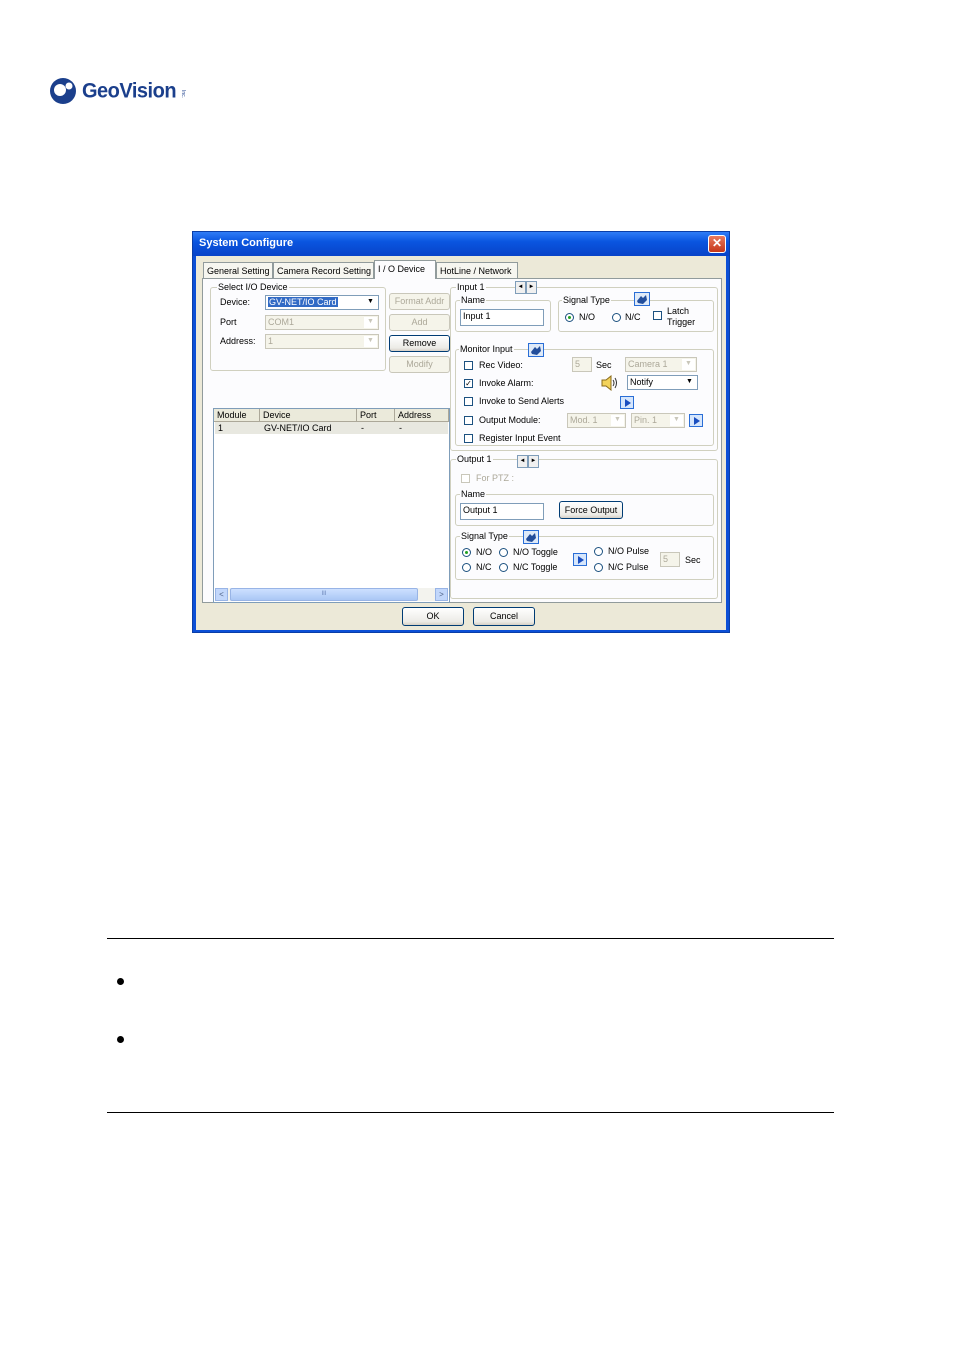 The width and height of the screenshot is (954, 1350). Describe the element at coordinates (486, 349) in the screenshot. I see `monitor-input-label: Monitor Input` at that location.